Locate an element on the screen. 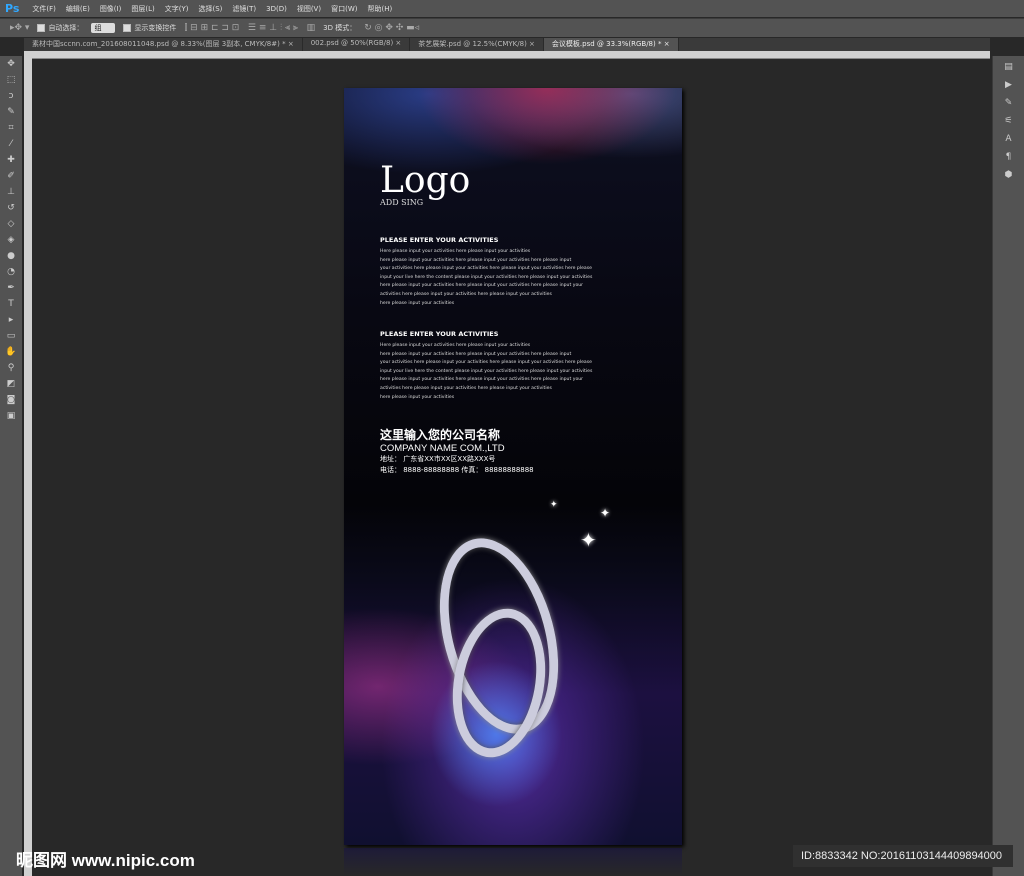 Image resolution: width=1024 pixels, height=876 pixels. tab-doc-4-active: 会议模板.psd @ 33.3%(RGB/8) * × is located at coordinates (611, 44).